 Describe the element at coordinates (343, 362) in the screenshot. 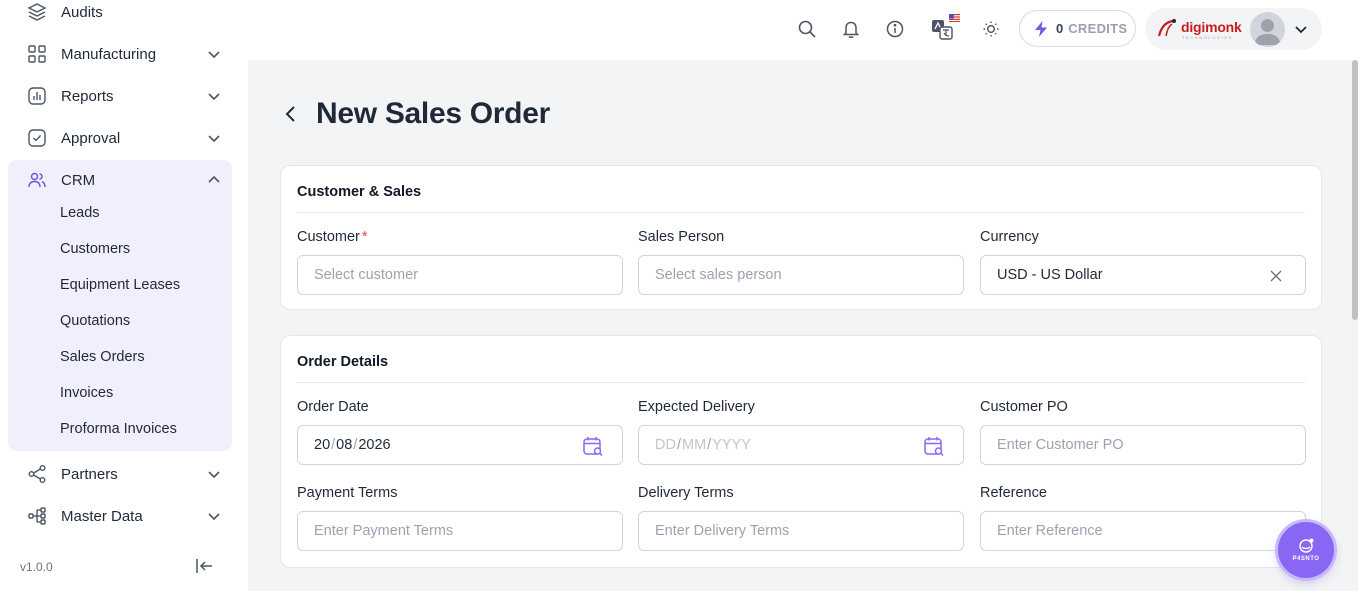

I see `section-title: Order Details` at that location.